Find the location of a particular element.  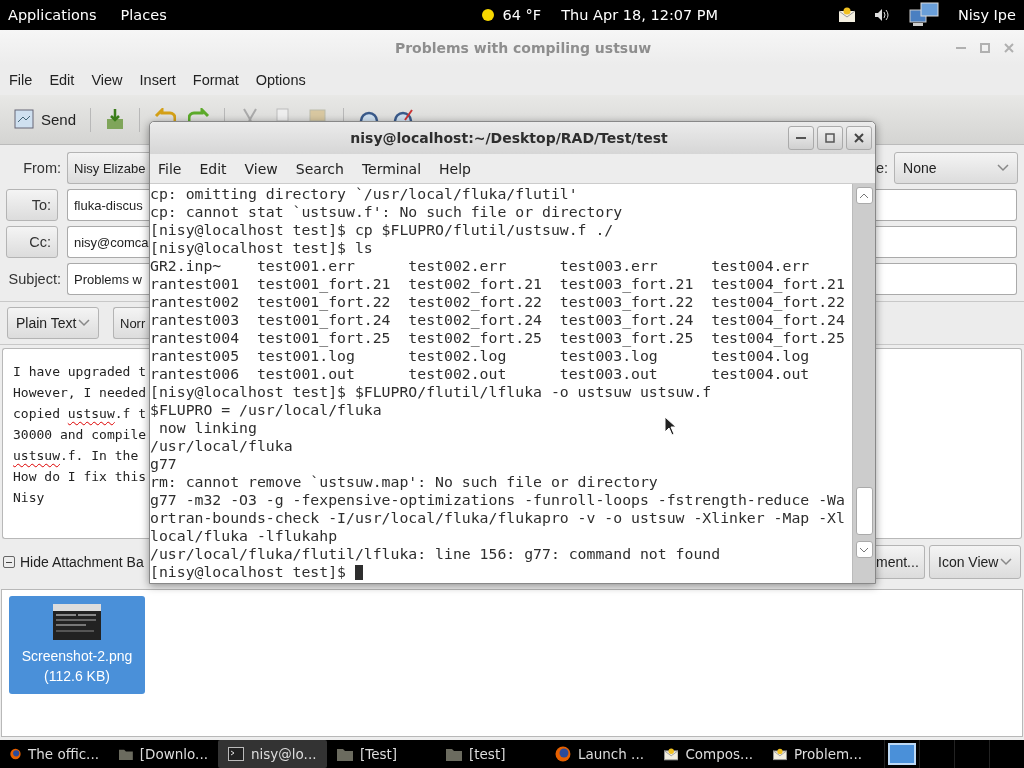

chevron-up-icon is located at coordinates (864, 195).